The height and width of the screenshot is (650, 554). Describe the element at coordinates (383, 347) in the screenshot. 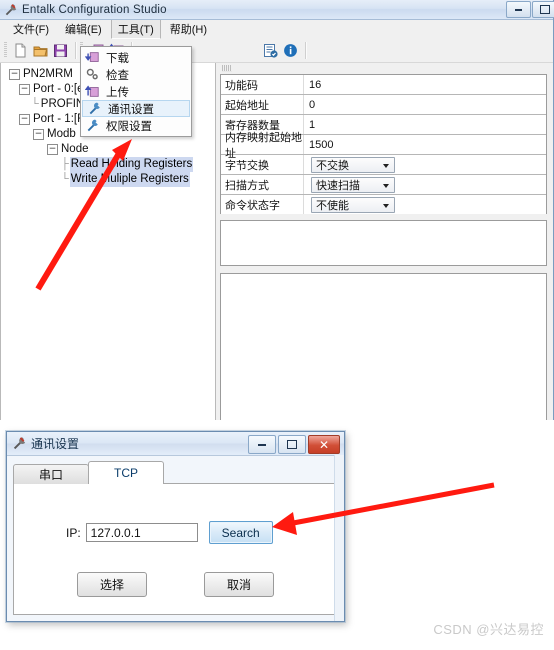

I see `property-lower-panel` at that location.